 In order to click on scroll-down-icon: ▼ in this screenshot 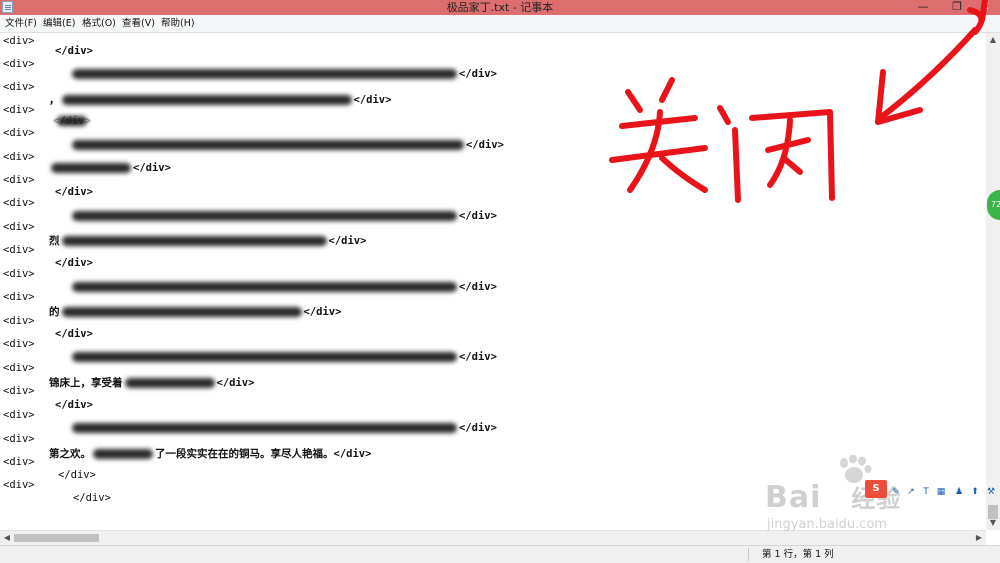, I will do `click(993, 523)`.